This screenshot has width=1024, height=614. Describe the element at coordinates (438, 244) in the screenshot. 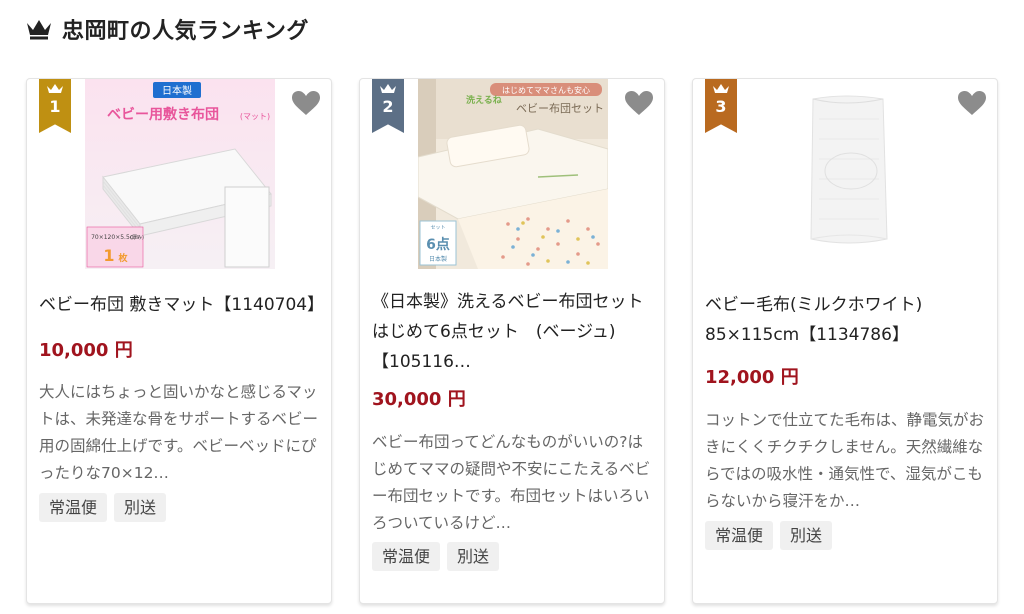

I see `svg-text: 6点` at that location.